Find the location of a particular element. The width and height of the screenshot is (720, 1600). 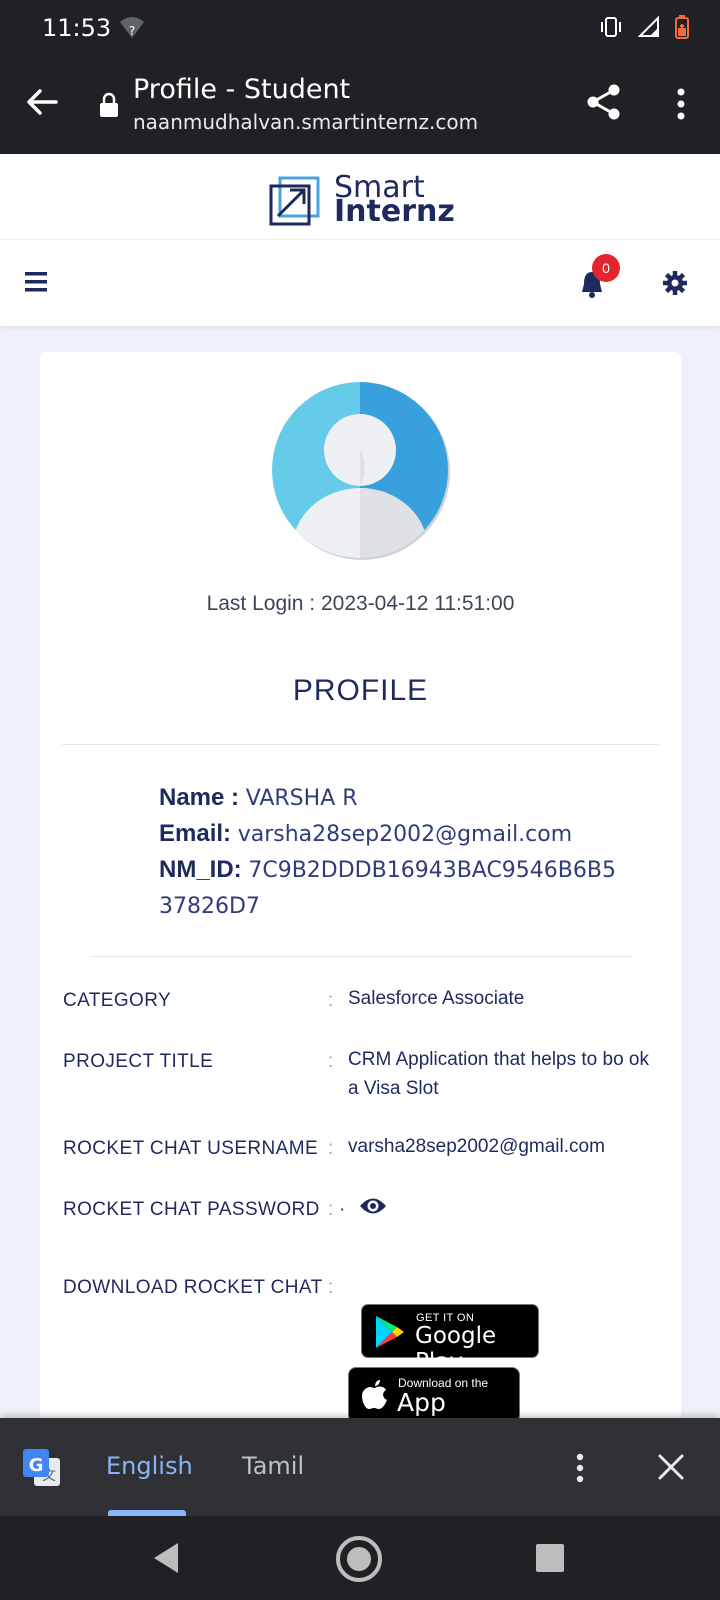

logo-text-internz: Internz is located at coordinates (394, 211).